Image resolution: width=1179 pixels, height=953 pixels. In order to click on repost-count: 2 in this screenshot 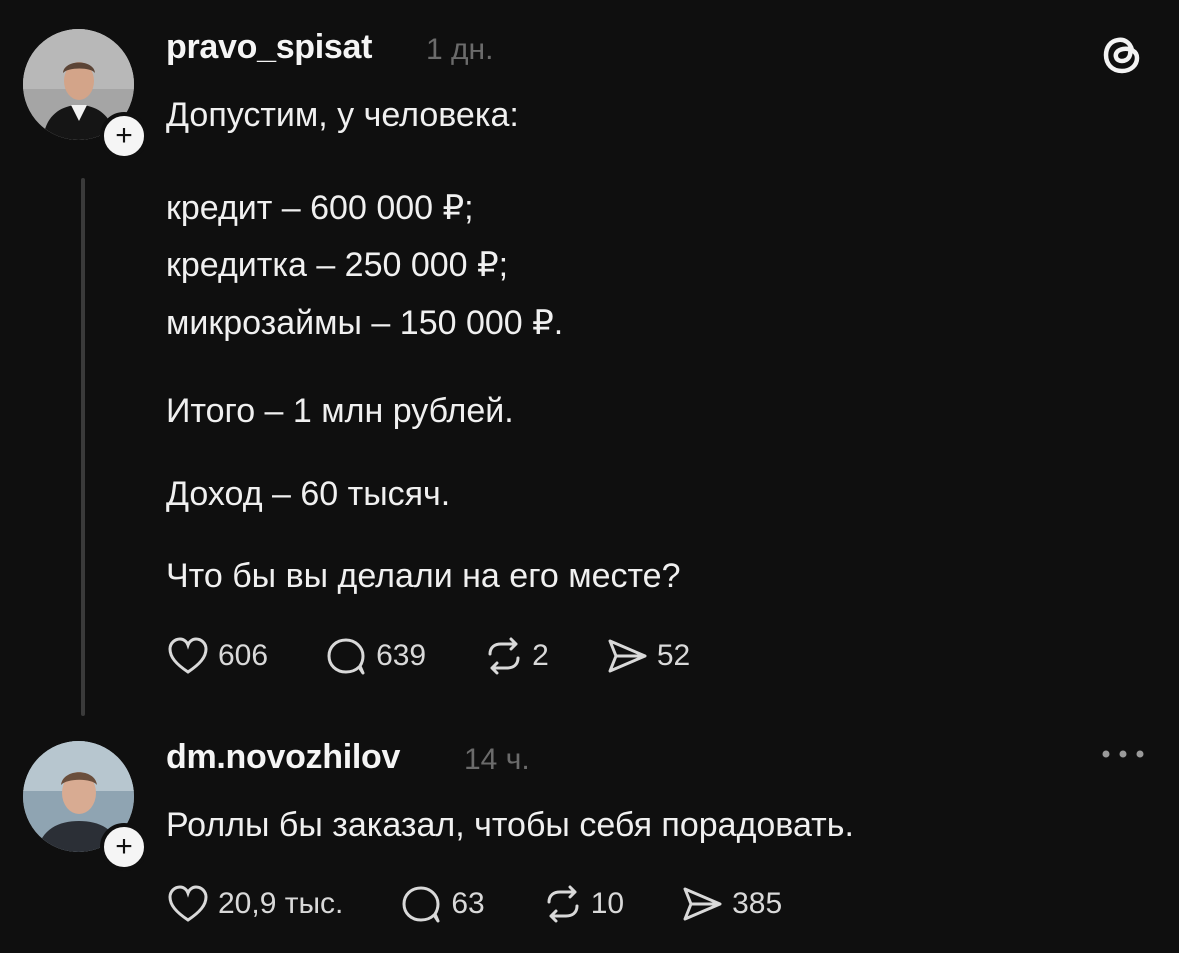, I will do `click(540, 655)`.